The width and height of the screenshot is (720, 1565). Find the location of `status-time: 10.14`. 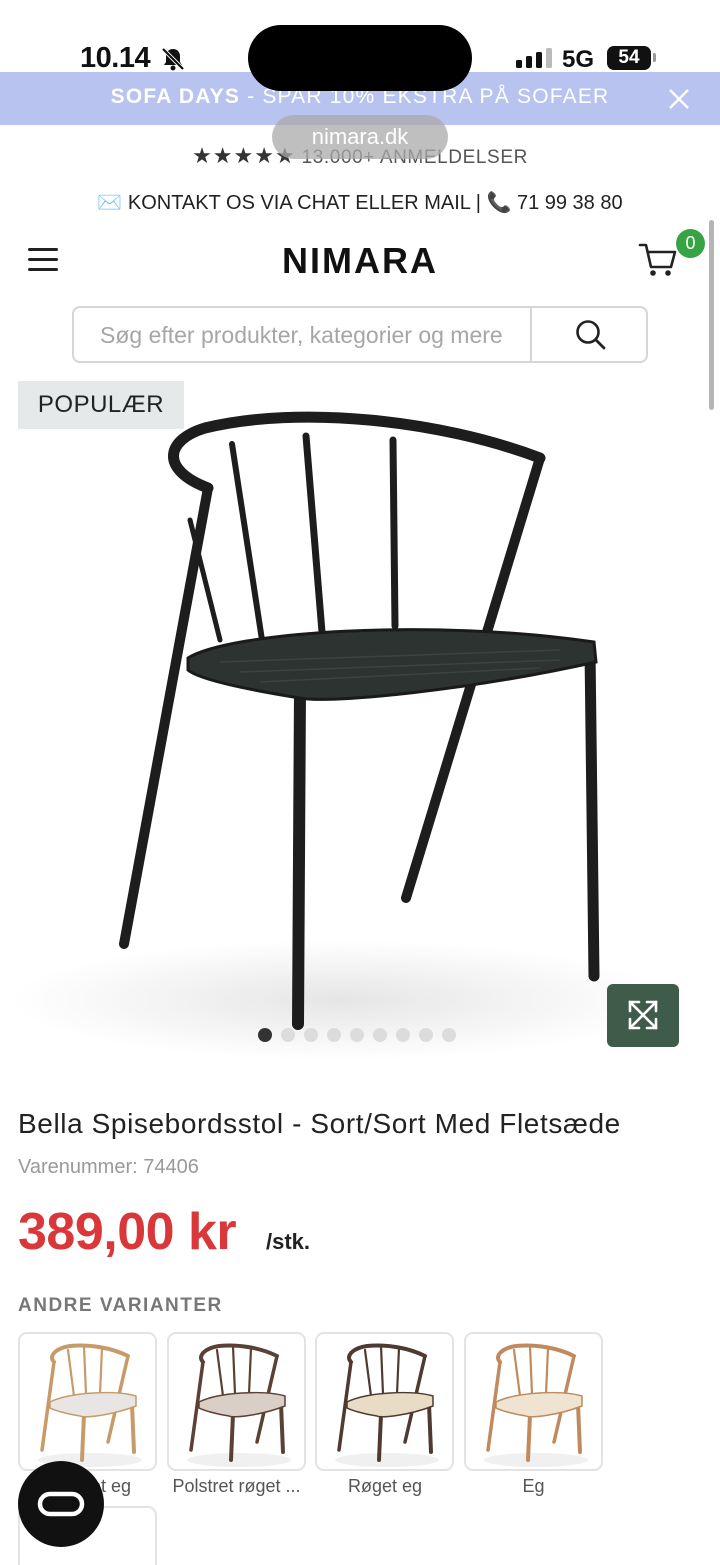

status-time: 10.14 is located at coordinates (115, 58).